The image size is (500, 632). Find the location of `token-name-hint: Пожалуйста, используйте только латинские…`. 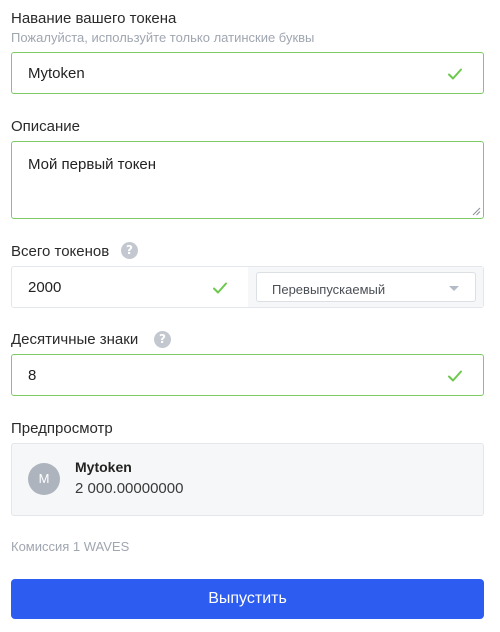

token-name-hint: Пожалуйста, используйте только латинские… is located at coordinates (163, 37).